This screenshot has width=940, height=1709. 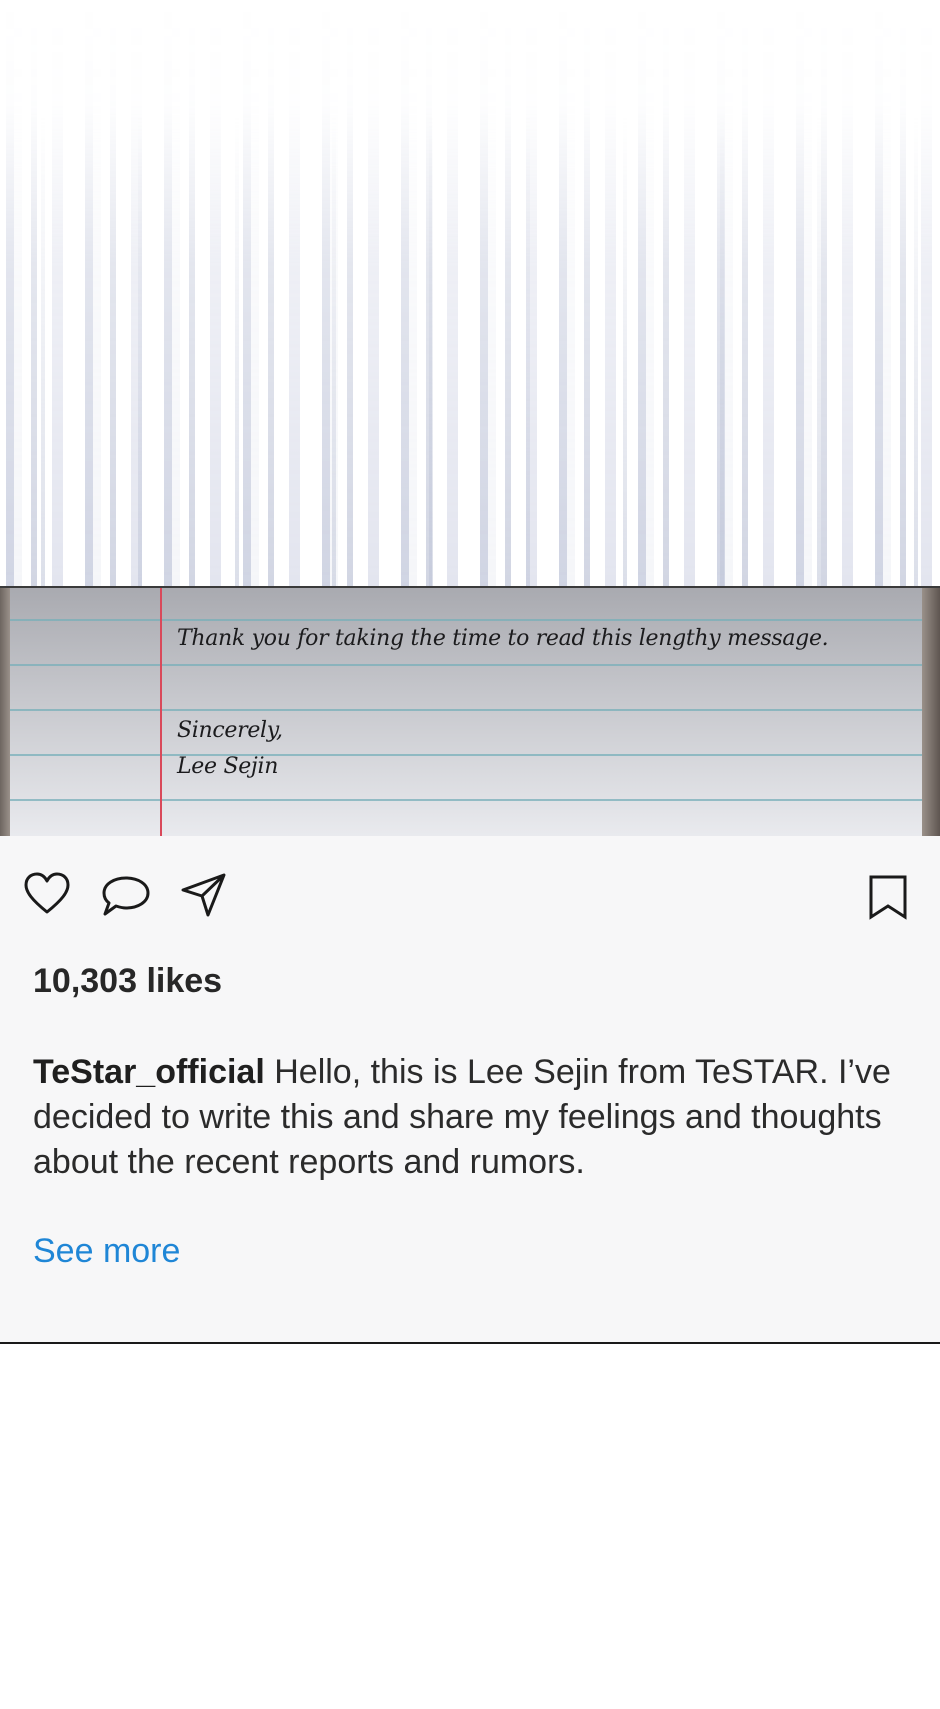 What do you see at coordinates (126, 896) in the screenshot?
I see `comment-icon` at bounding box center [126, 896].